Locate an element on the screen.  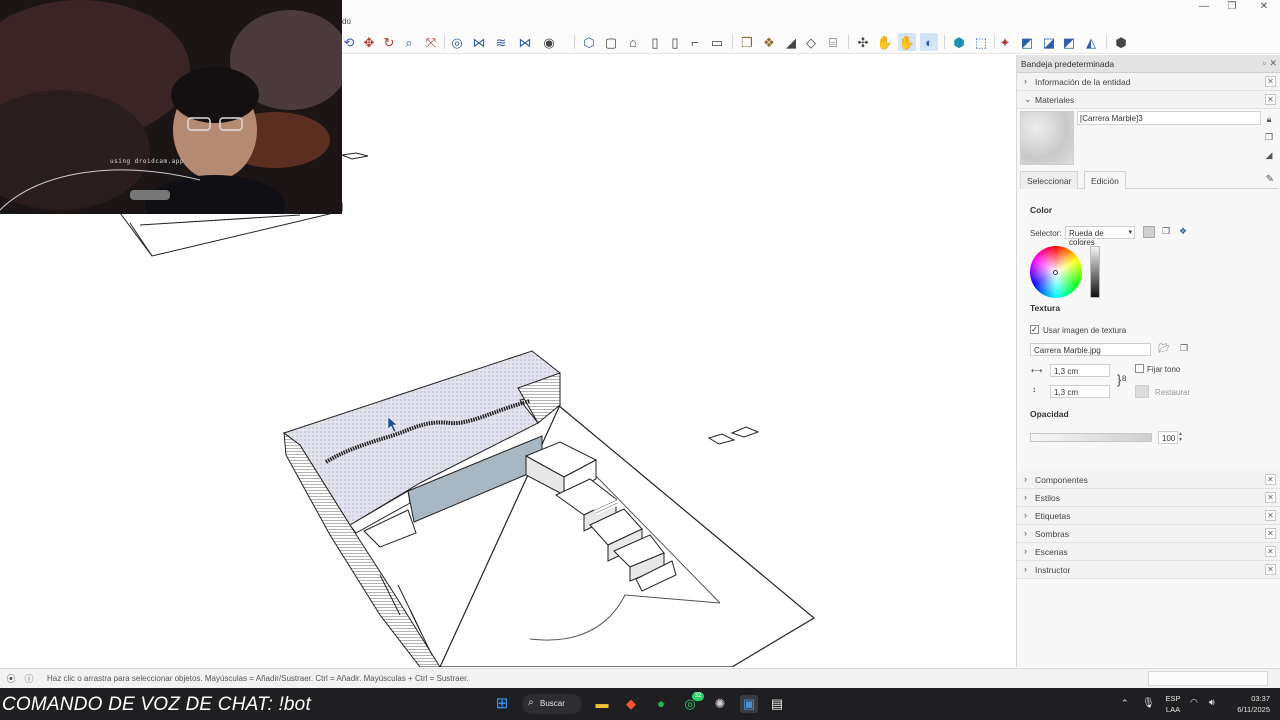
components-icon: ▭ is located at coordinates (717, 42).